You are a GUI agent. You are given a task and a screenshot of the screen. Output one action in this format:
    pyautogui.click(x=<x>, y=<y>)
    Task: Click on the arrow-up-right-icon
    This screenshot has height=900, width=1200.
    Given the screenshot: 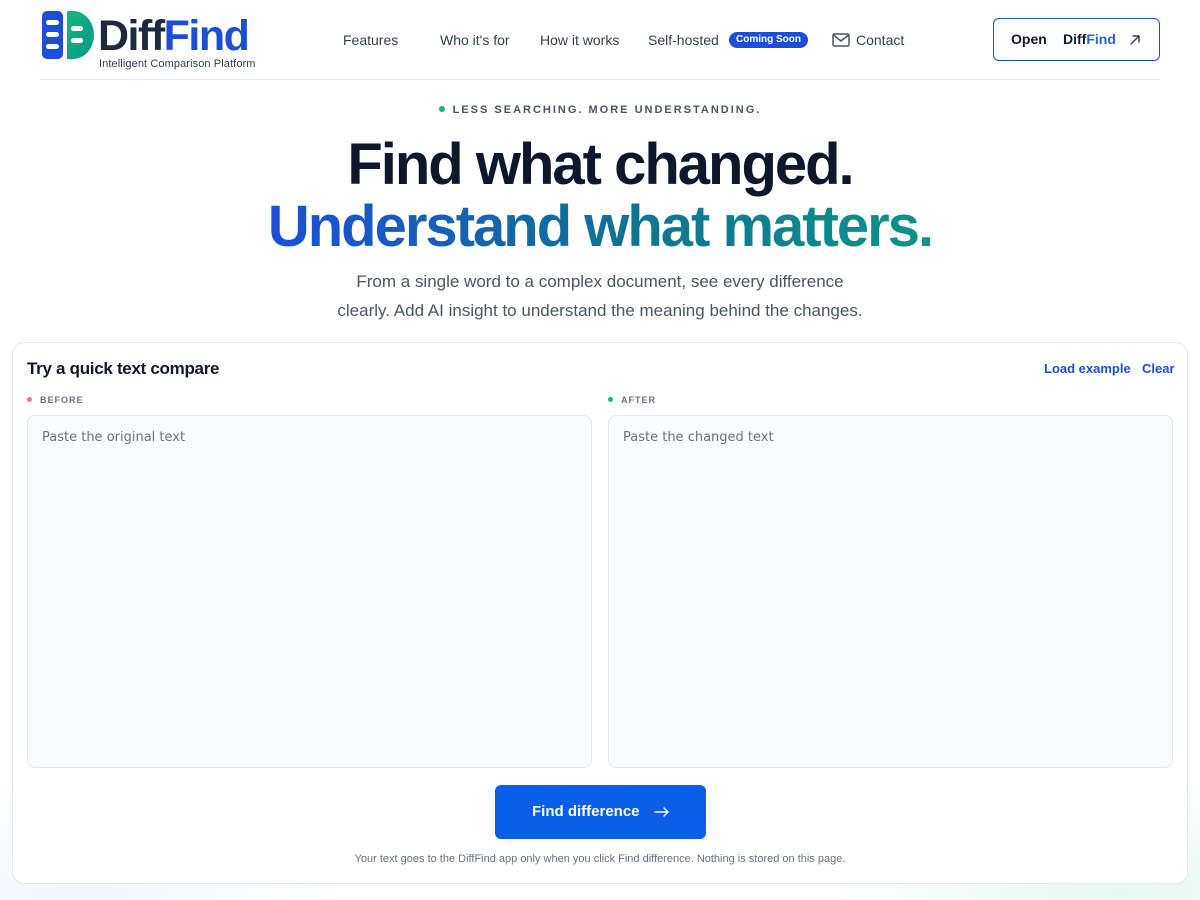 What is the action you would take?
    pyautogui.click(x=1135, y=40)
    